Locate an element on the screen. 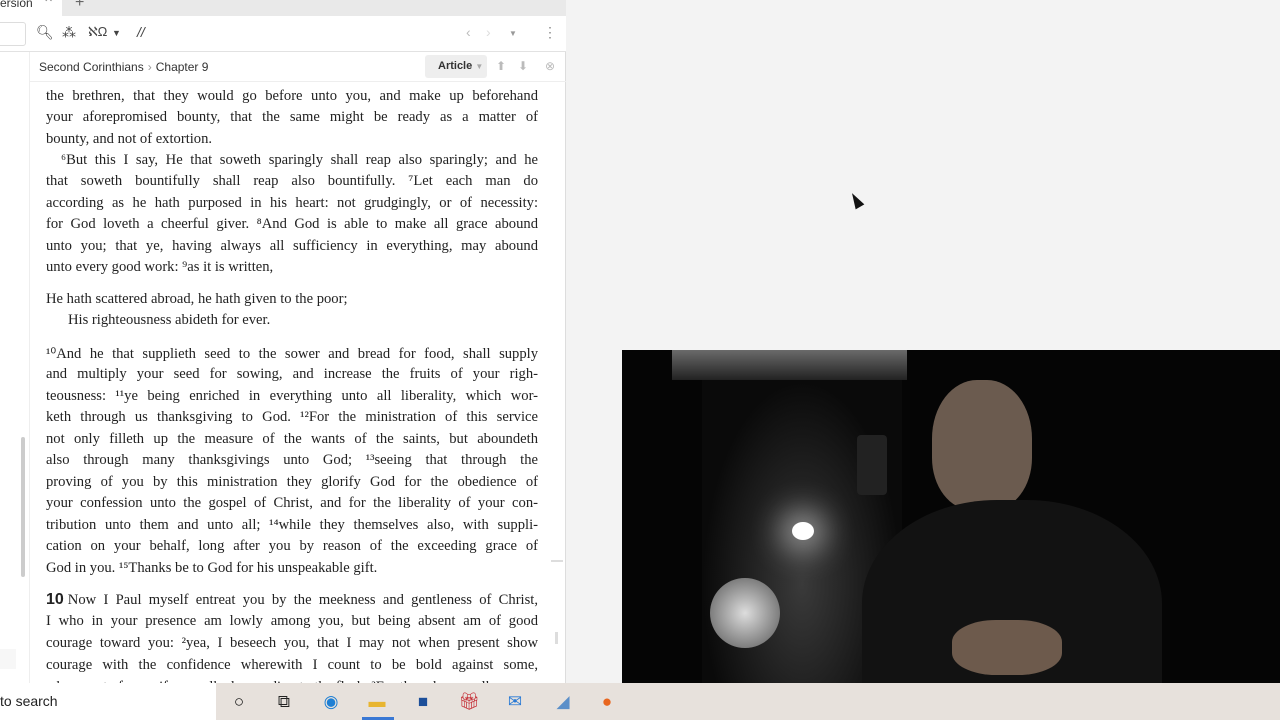  phone-device is located at coordinates (872, 465).